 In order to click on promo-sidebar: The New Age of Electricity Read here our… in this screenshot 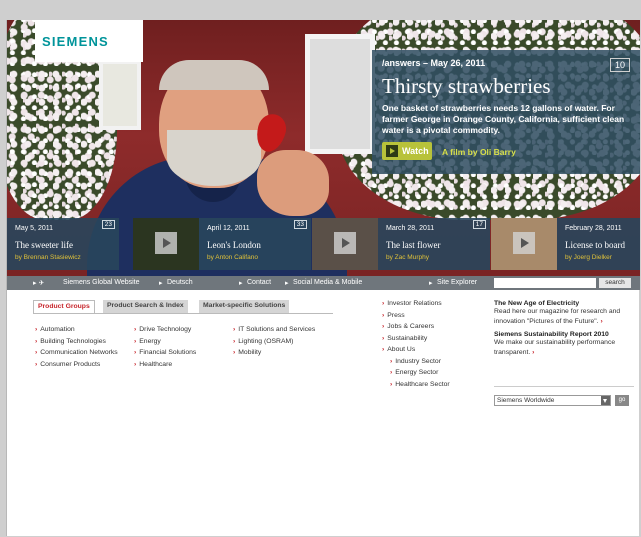, I will do `click(564, 353)`.